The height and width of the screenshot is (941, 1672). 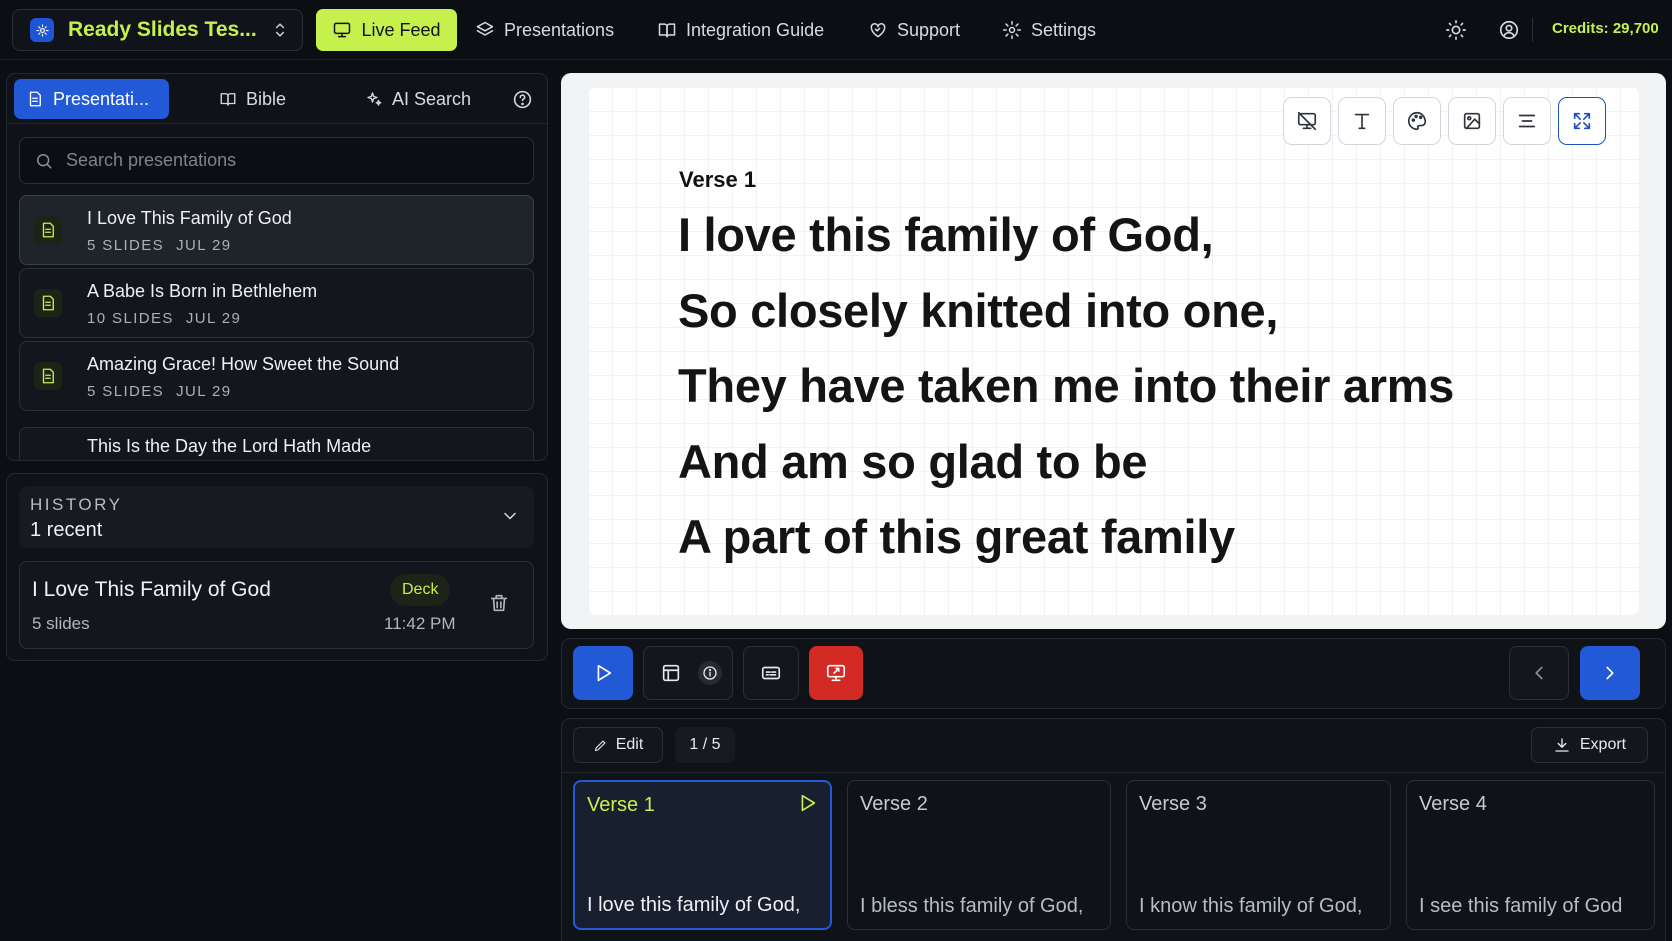 I want to click on history-item-title: I Love This Family of God, so click(x=151, y=589).